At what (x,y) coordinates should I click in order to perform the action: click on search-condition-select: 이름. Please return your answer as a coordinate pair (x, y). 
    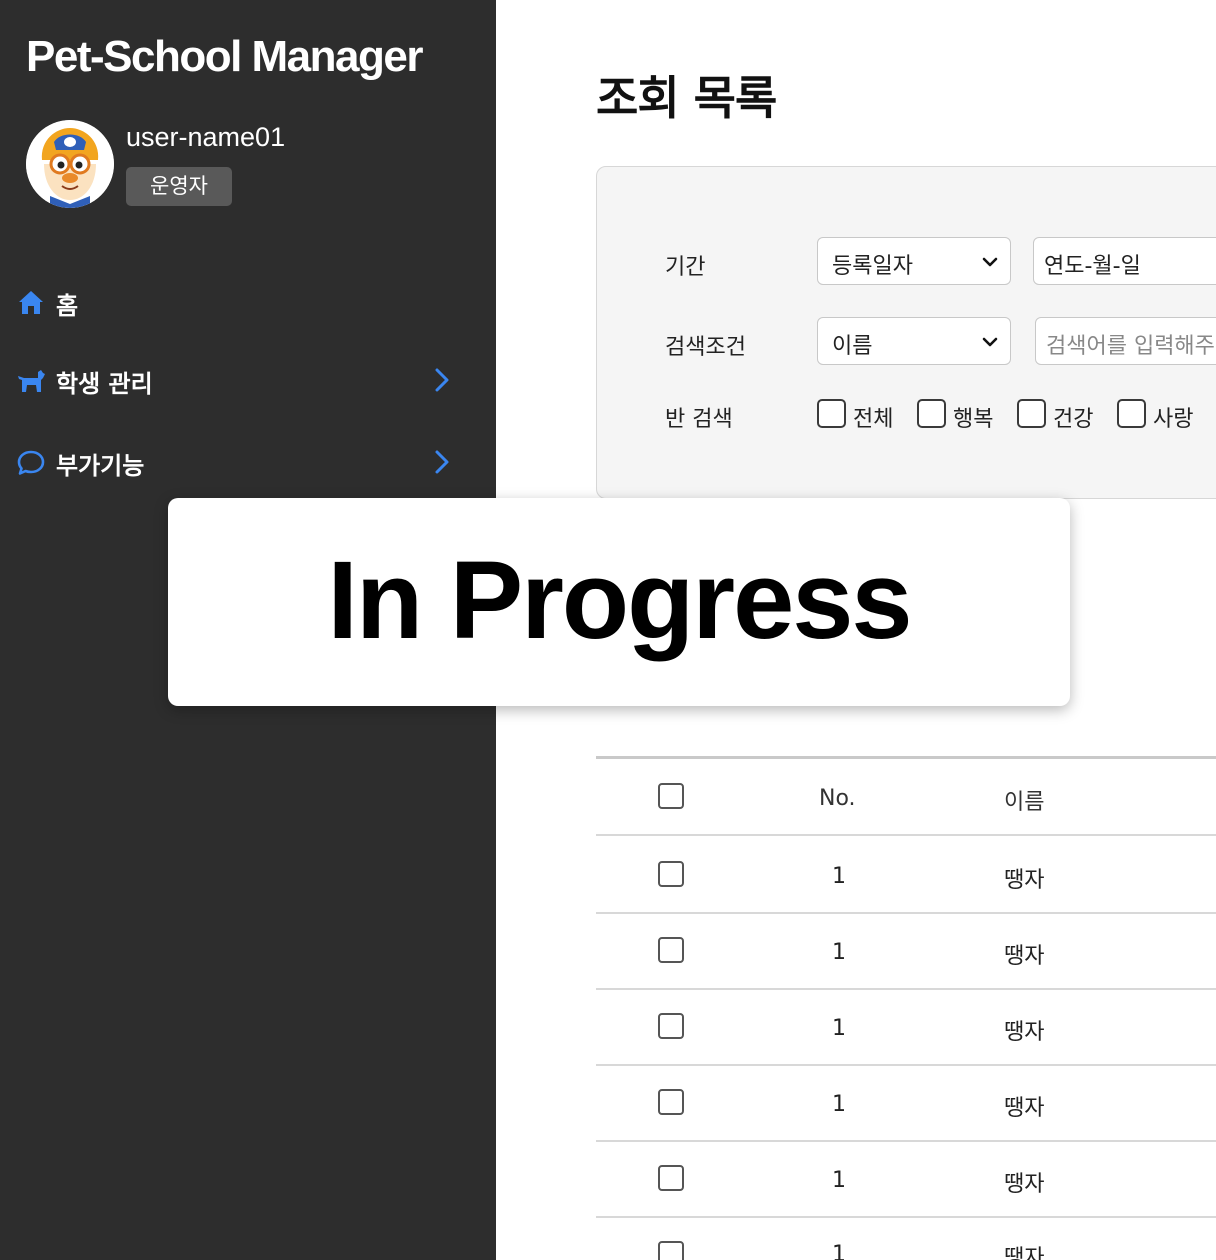
    Looking at the image, I should click on (914, 341).